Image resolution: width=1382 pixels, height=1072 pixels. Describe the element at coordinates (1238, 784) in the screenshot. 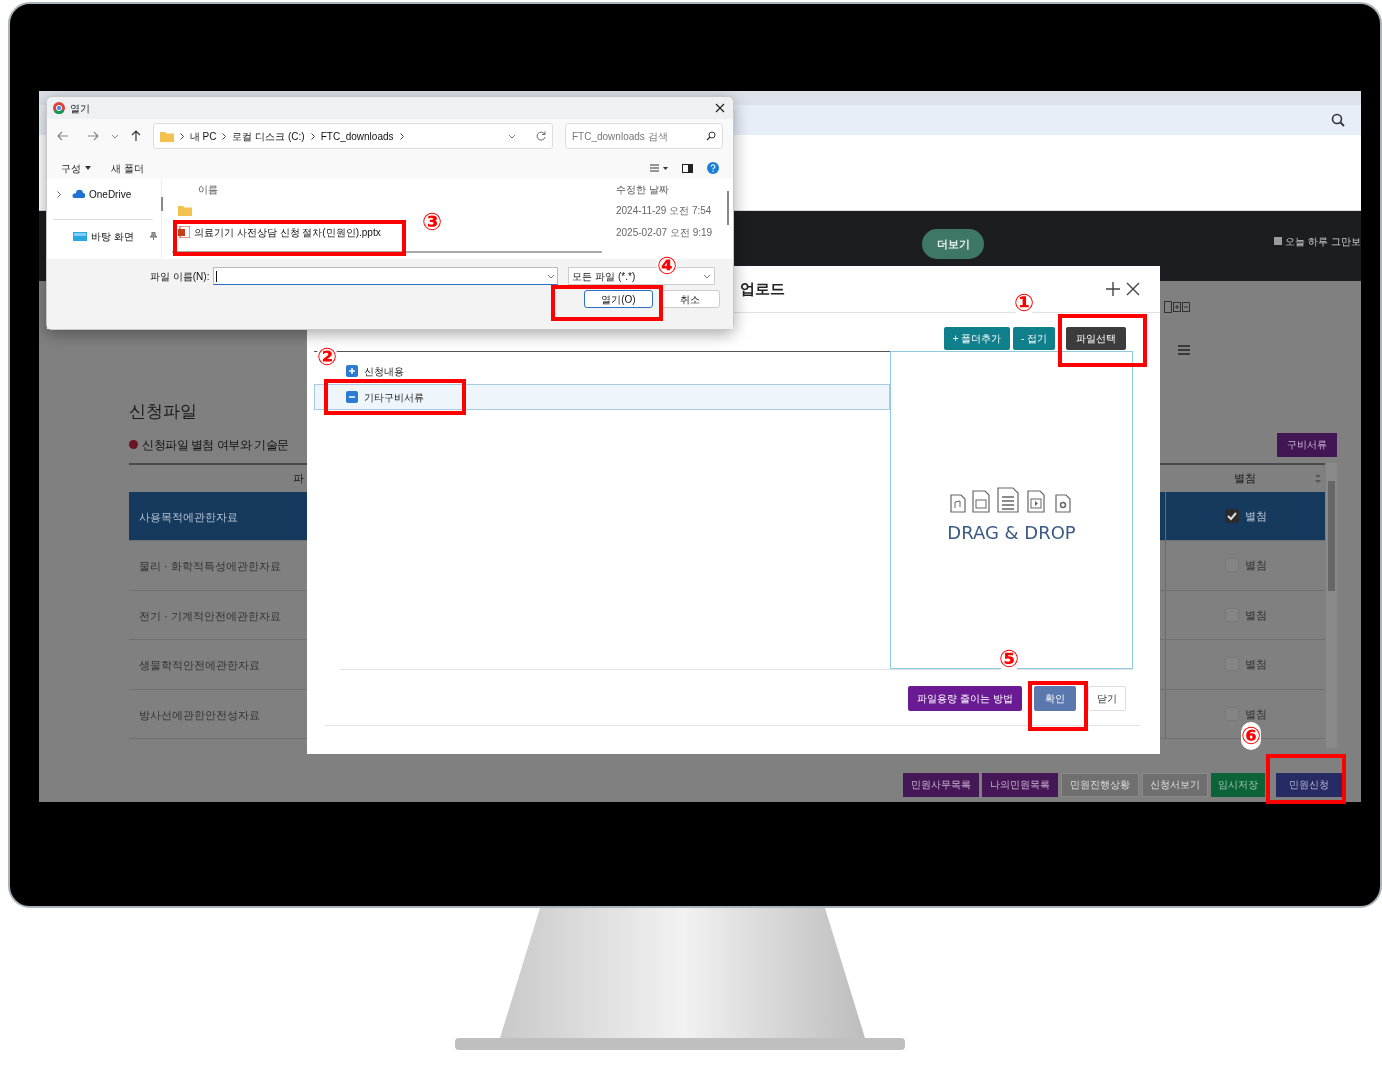

I see `footer-button: 임시저장` at that location.